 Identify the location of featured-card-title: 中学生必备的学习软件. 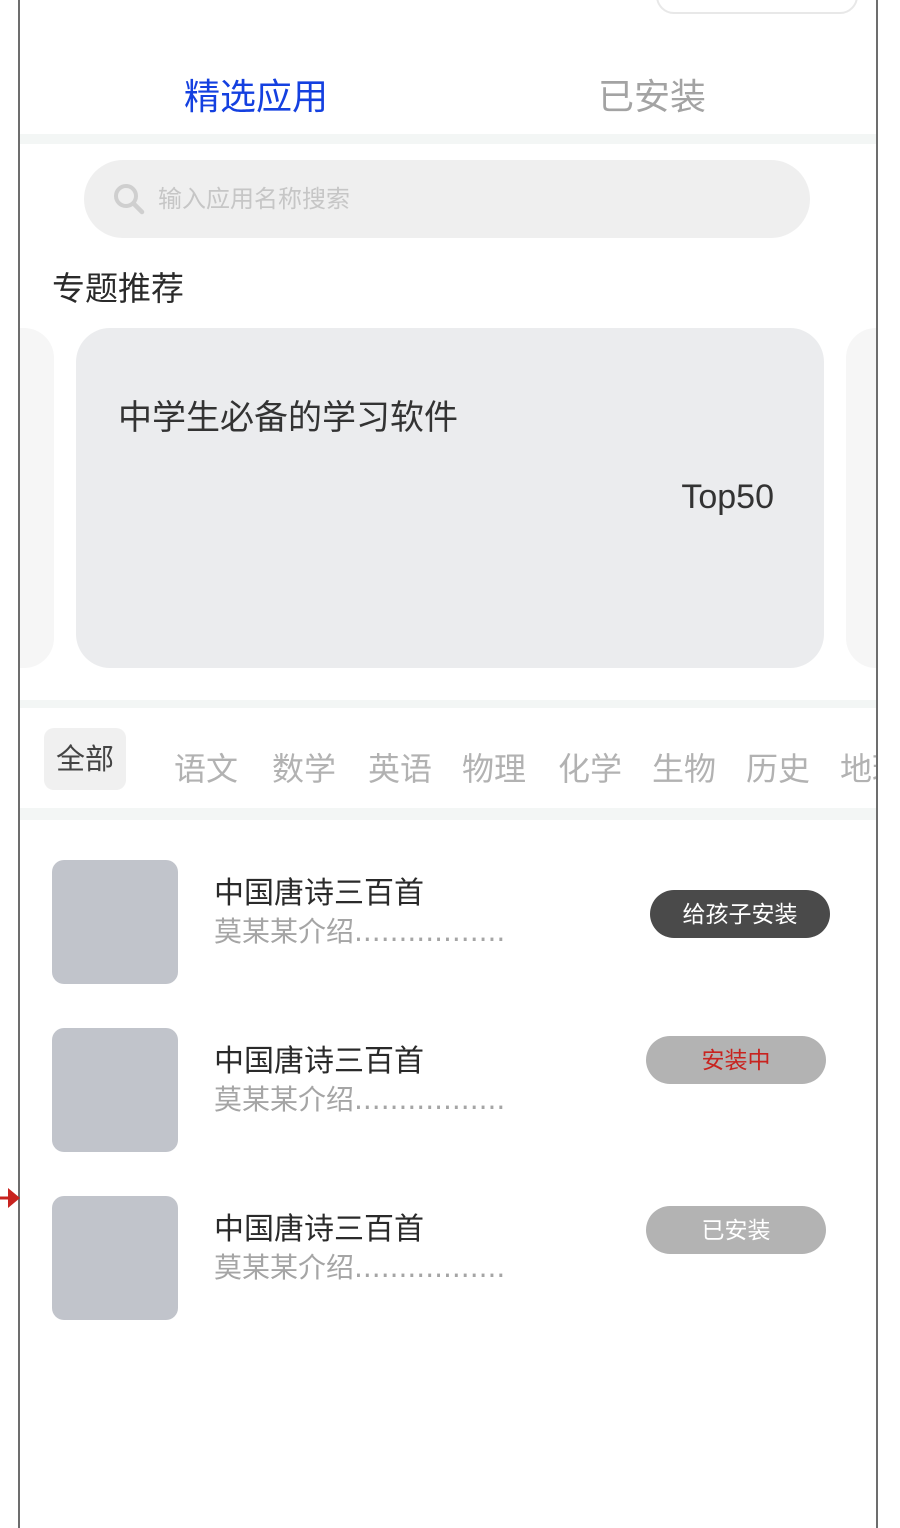
(288, 418).